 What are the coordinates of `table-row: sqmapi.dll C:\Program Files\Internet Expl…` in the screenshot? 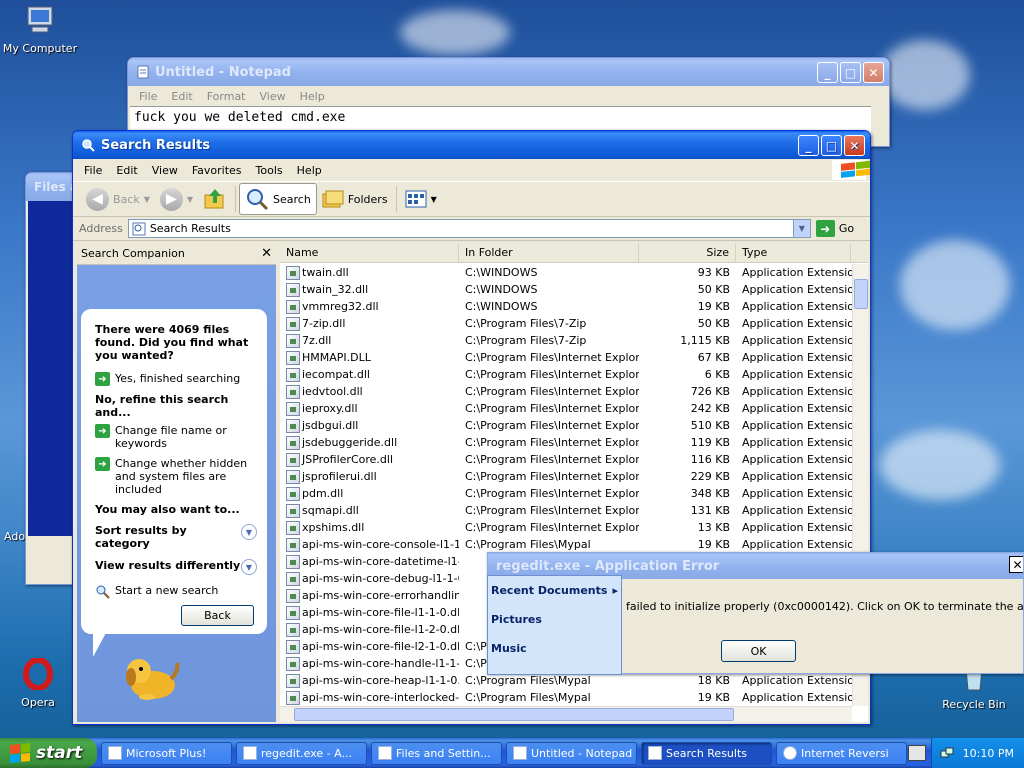 It's located at (566, 510).